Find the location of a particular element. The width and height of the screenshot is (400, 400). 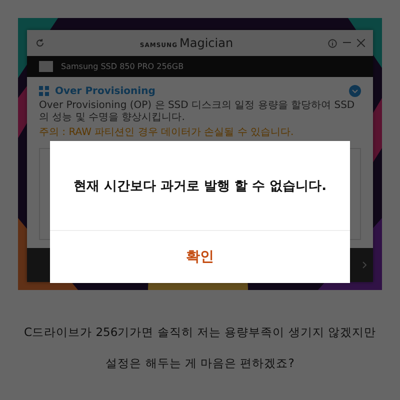

chevron-down-icon is located at coordinates (355, 91).